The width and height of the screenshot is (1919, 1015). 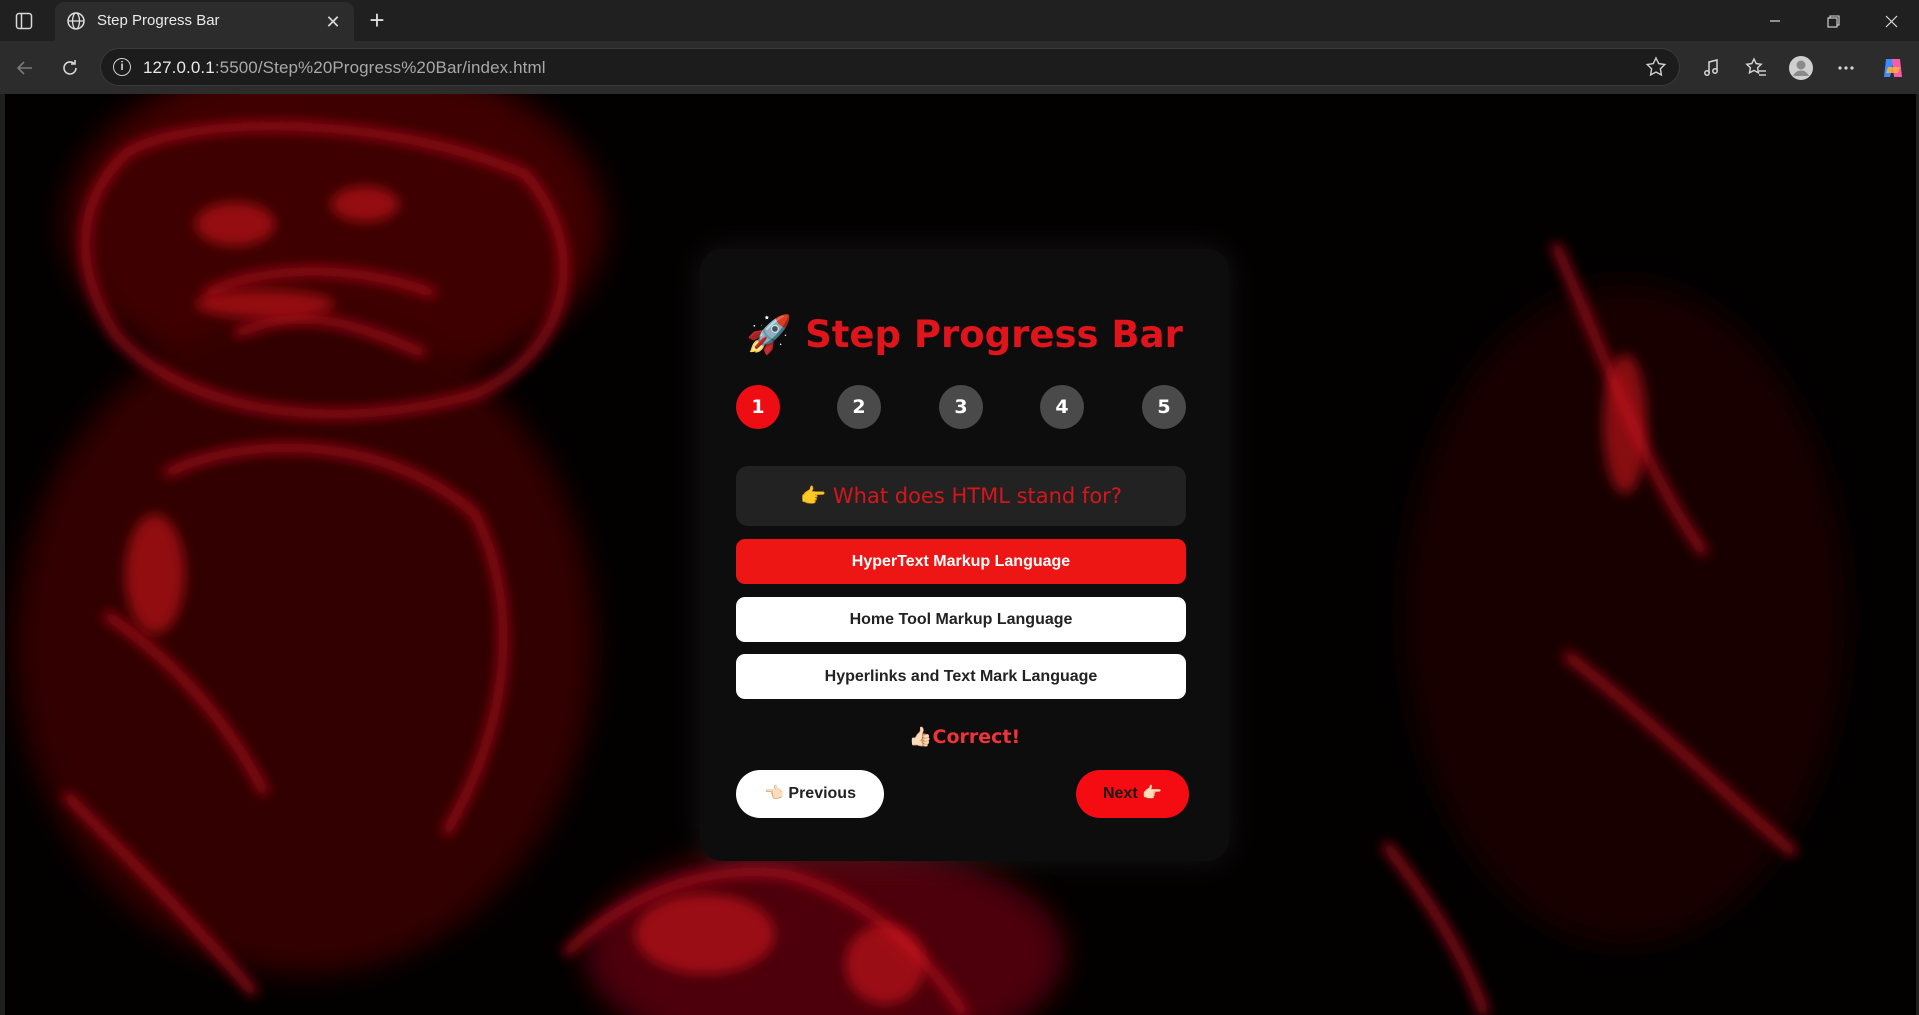 I want to click on next-label: Next, so click(x=1120, y=793).